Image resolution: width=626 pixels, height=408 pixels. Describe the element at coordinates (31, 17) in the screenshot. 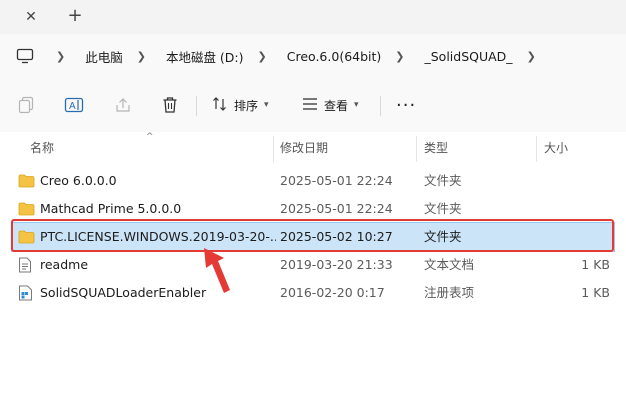

I see `close-icon: ✕` at that location.